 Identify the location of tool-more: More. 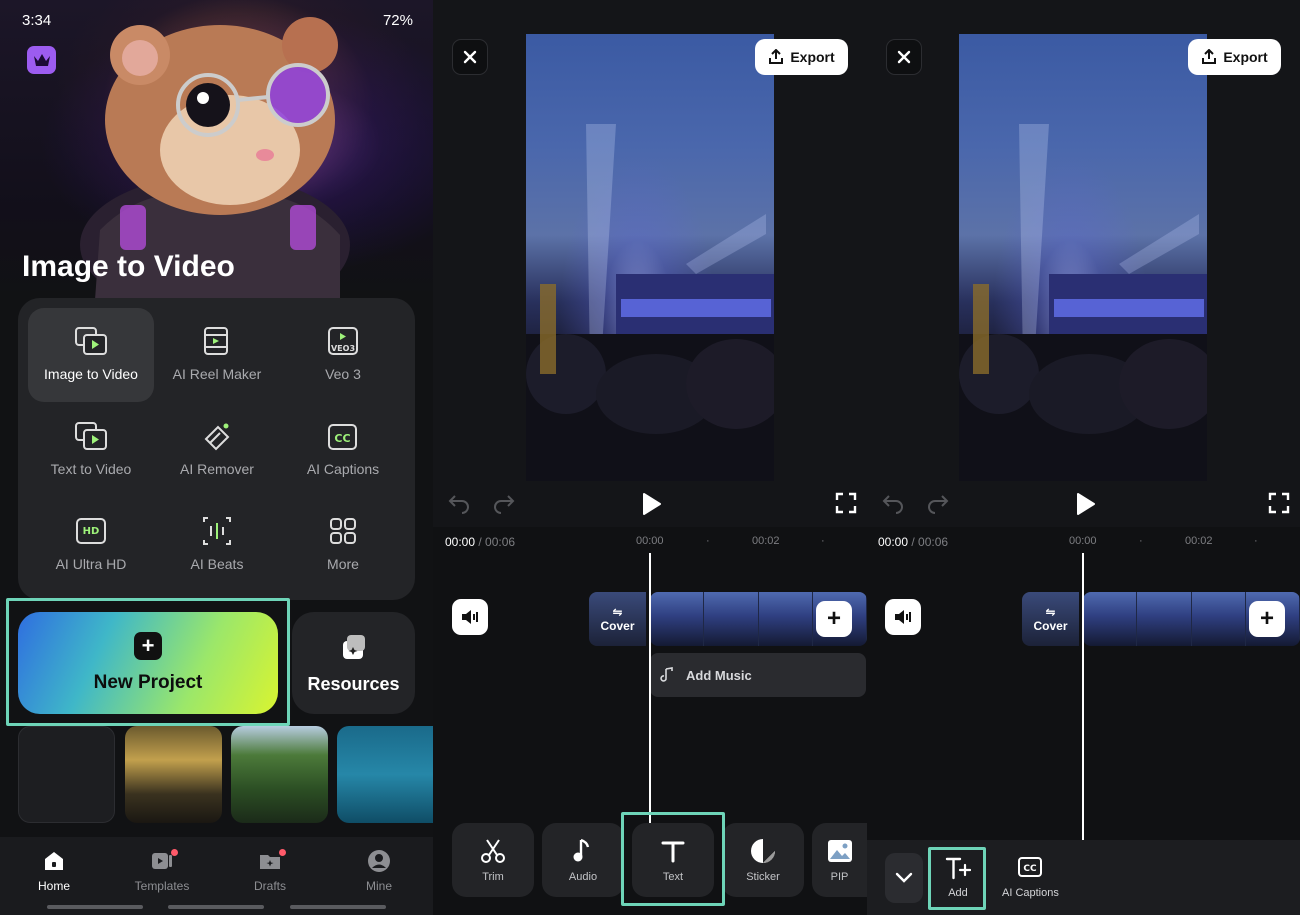
(343, 545).